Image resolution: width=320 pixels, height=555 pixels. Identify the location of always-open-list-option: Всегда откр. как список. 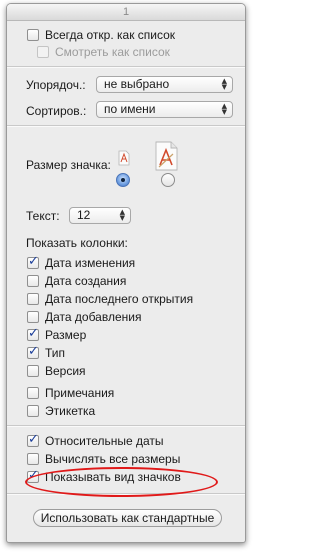
(101, 34).